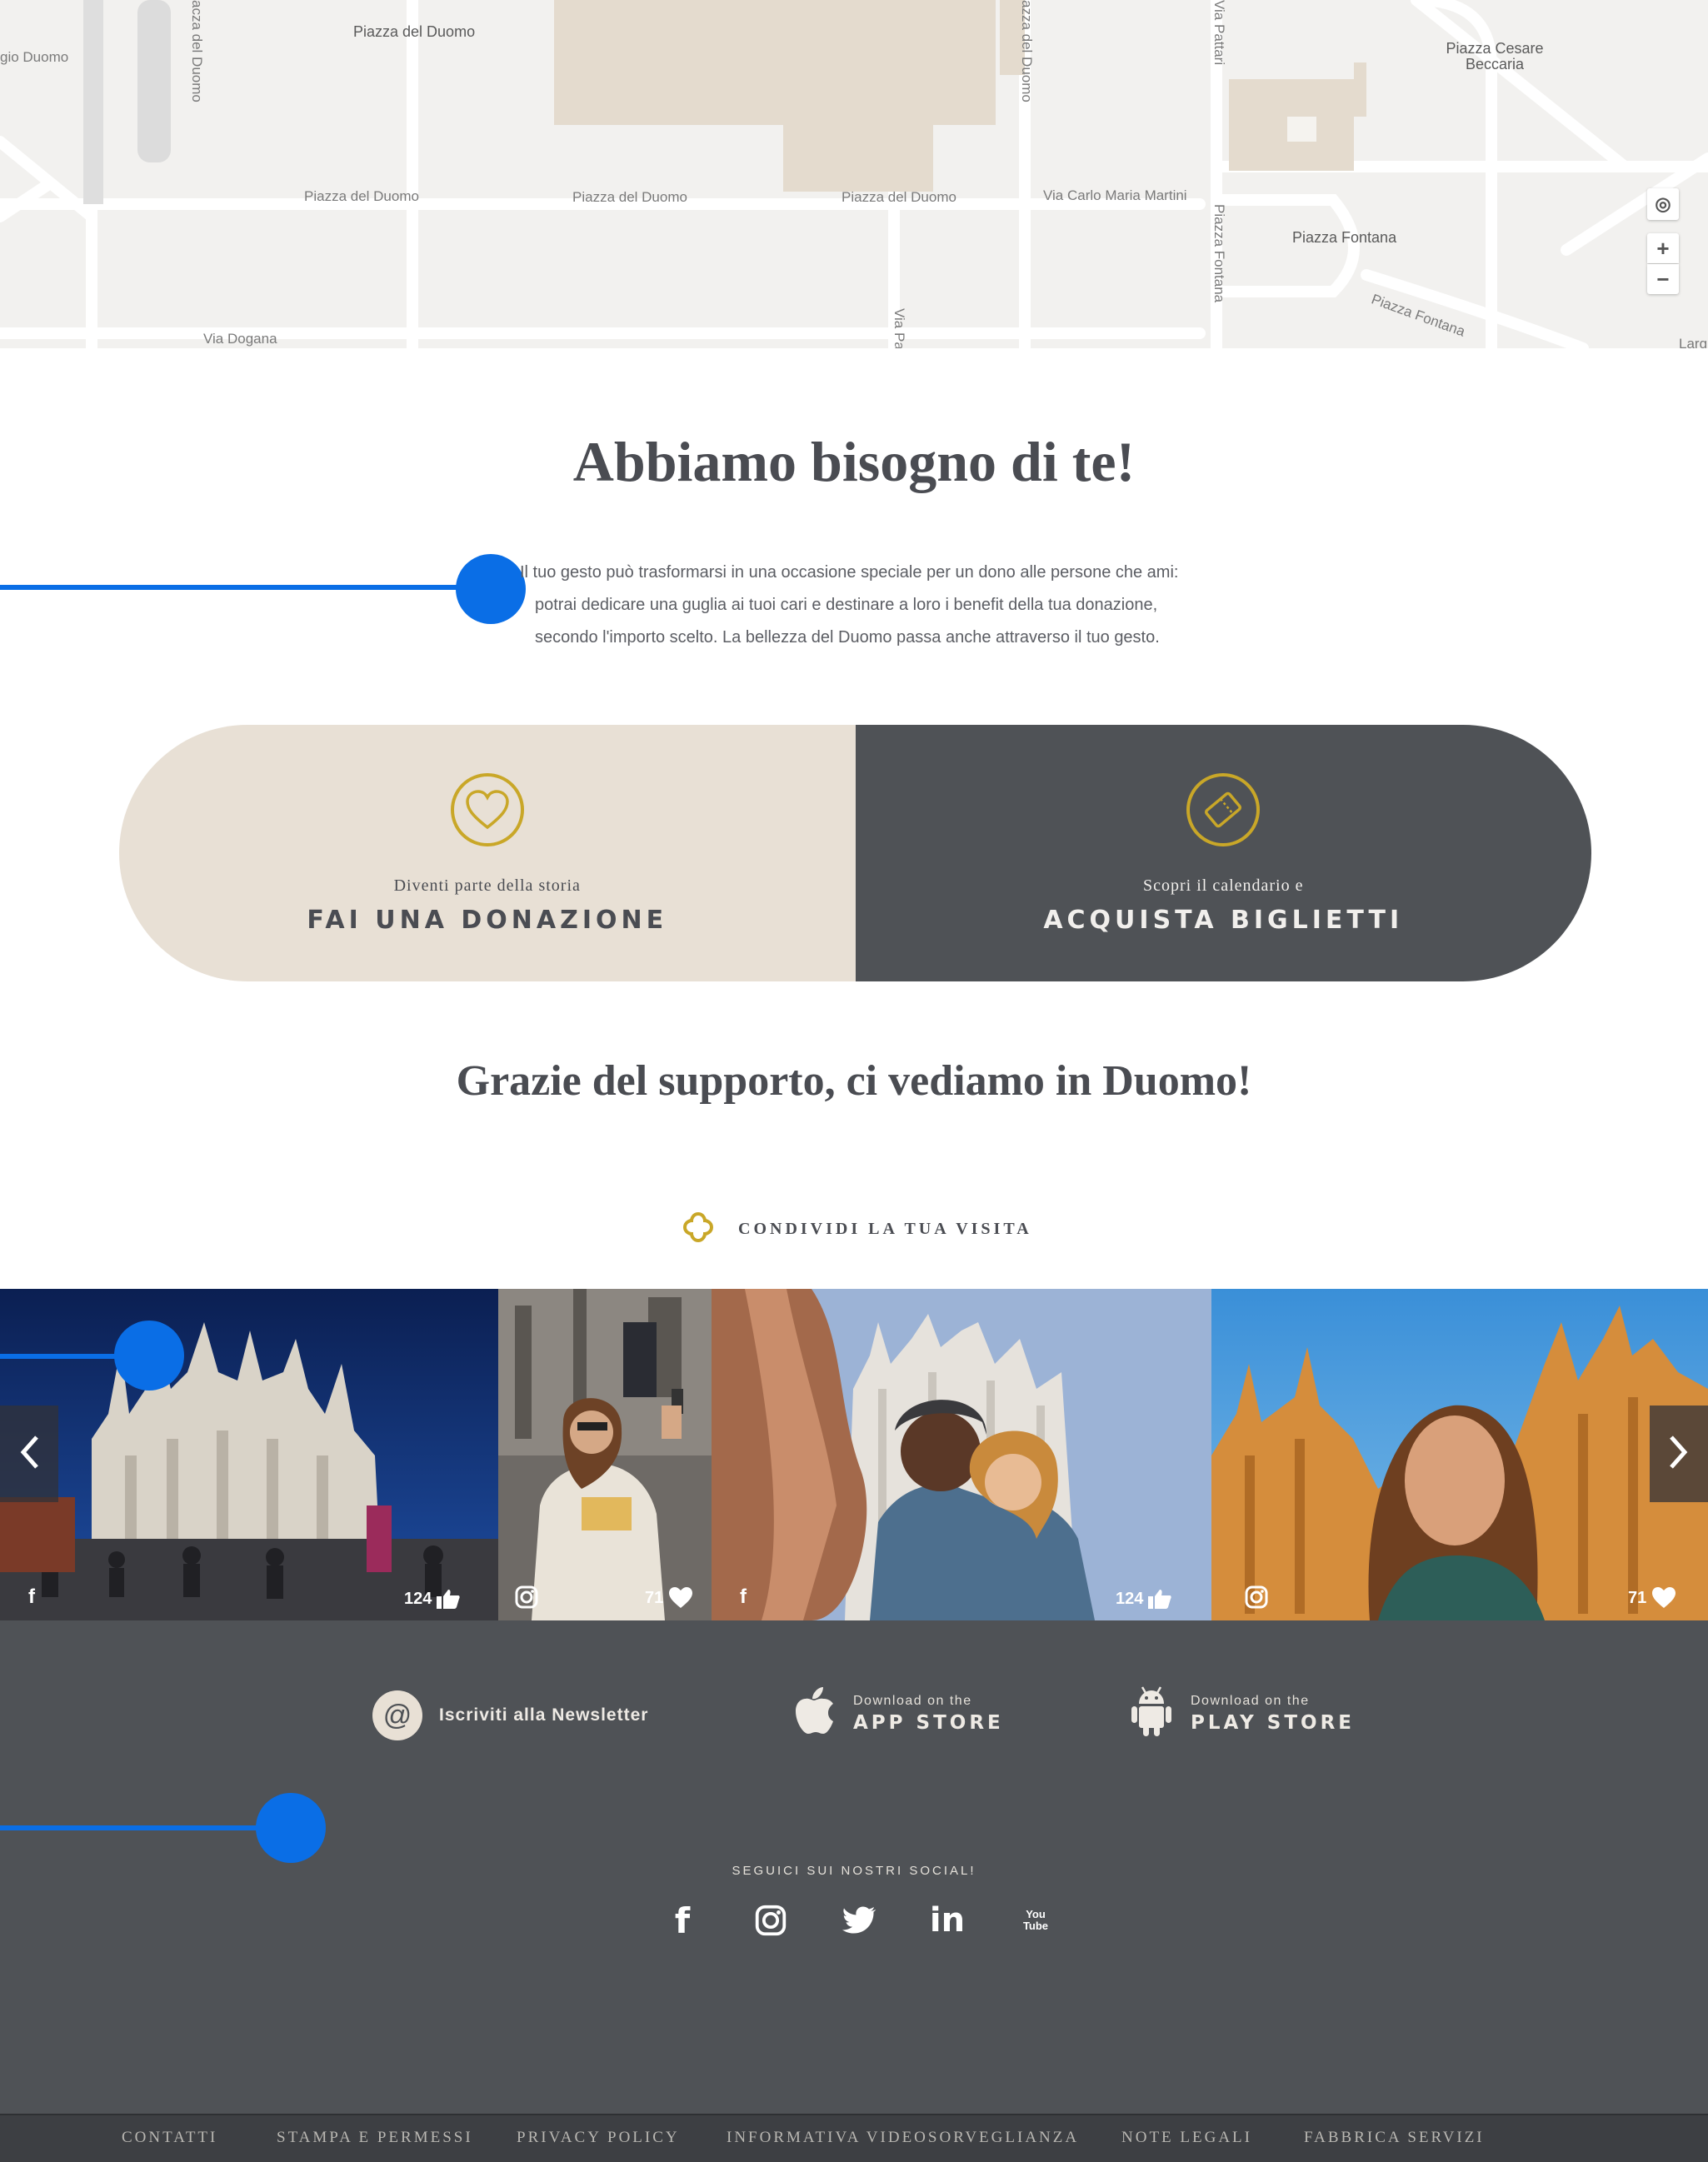 Image resolution: width=1708 pixels, height=2162 pixels. What do you see at coordinates (414, 31) in the screenshot?
I see `map-label-piazza-duomo: Piazza del Duomo` at bounding box center [414, 31].